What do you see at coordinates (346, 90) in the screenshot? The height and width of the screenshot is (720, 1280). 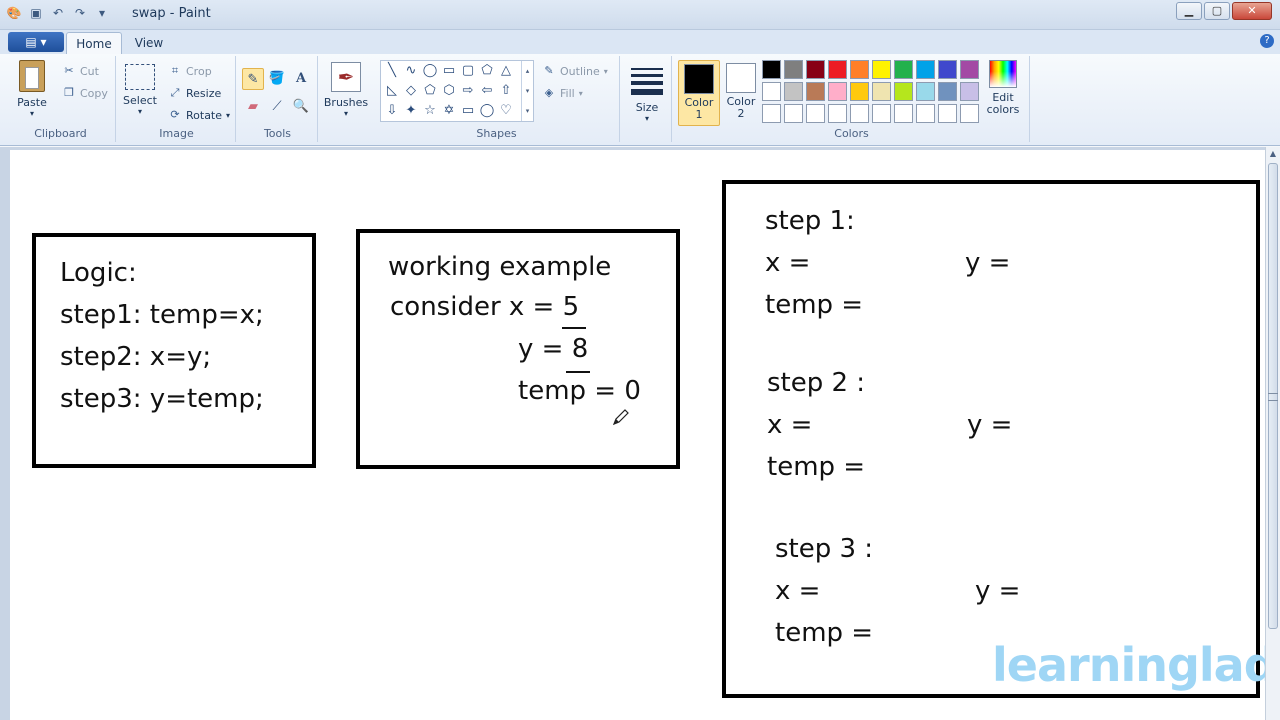 I see `brushes-button: ✒ Brushes ▾` at bounding box center [346, 90].